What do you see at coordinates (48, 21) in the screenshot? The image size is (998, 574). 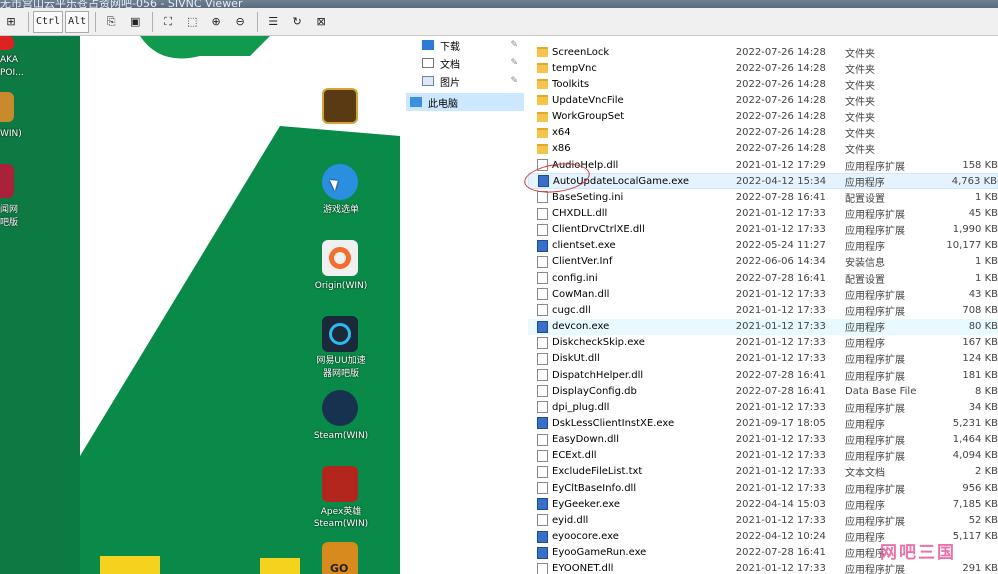 I see `ctrl-key-button: Ctrl` at bounding box center [48, 21].